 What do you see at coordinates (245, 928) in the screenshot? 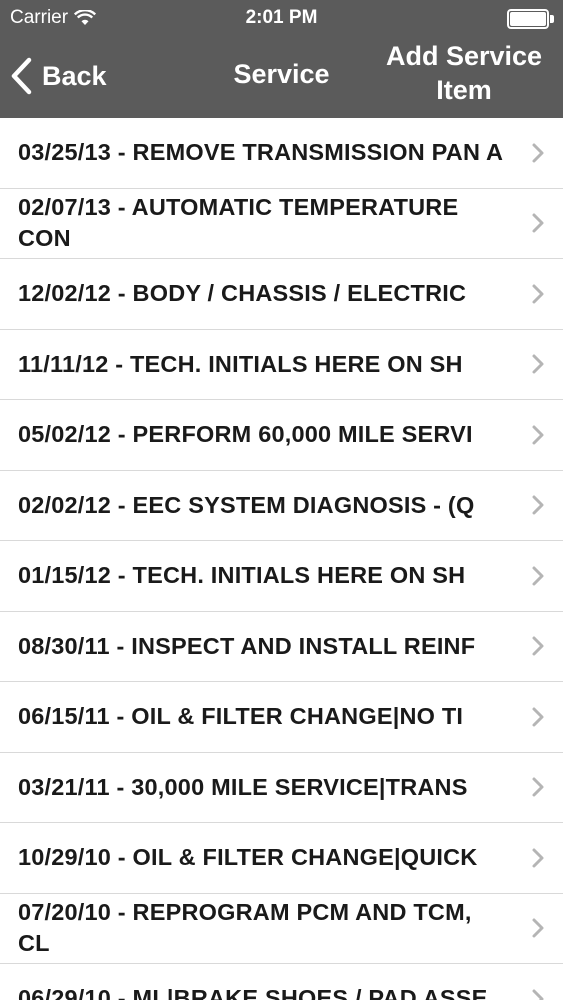
I see `service-item-label: 07/20/10 - REPROGRAM PCM AND TCM, CL` at bounding box center [245, 928].